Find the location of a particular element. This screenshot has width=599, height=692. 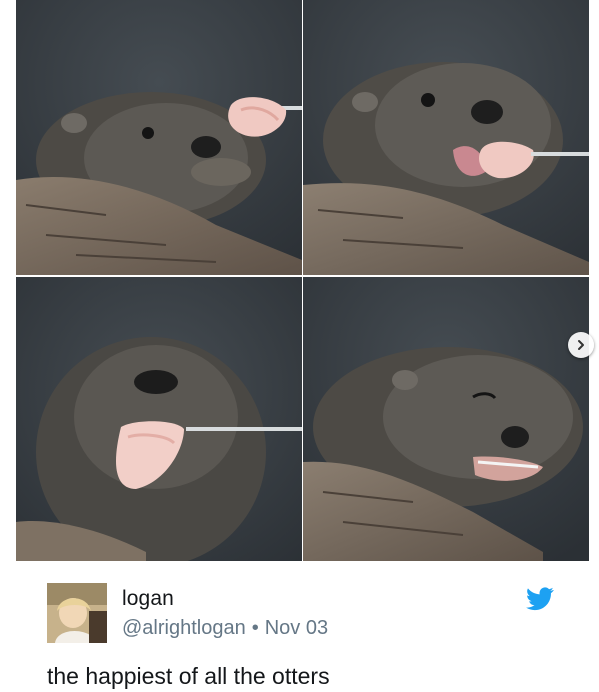

display-name: logan is located at coordinates (148, 599).